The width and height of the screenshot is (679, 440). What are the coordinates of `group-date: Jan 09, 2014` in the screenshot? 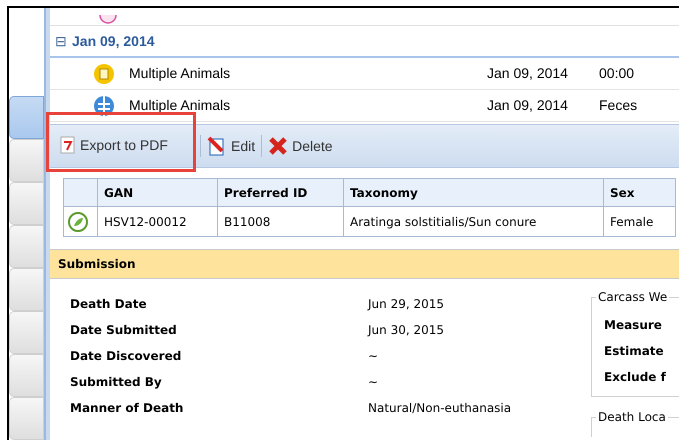 It's located at (113, 41).